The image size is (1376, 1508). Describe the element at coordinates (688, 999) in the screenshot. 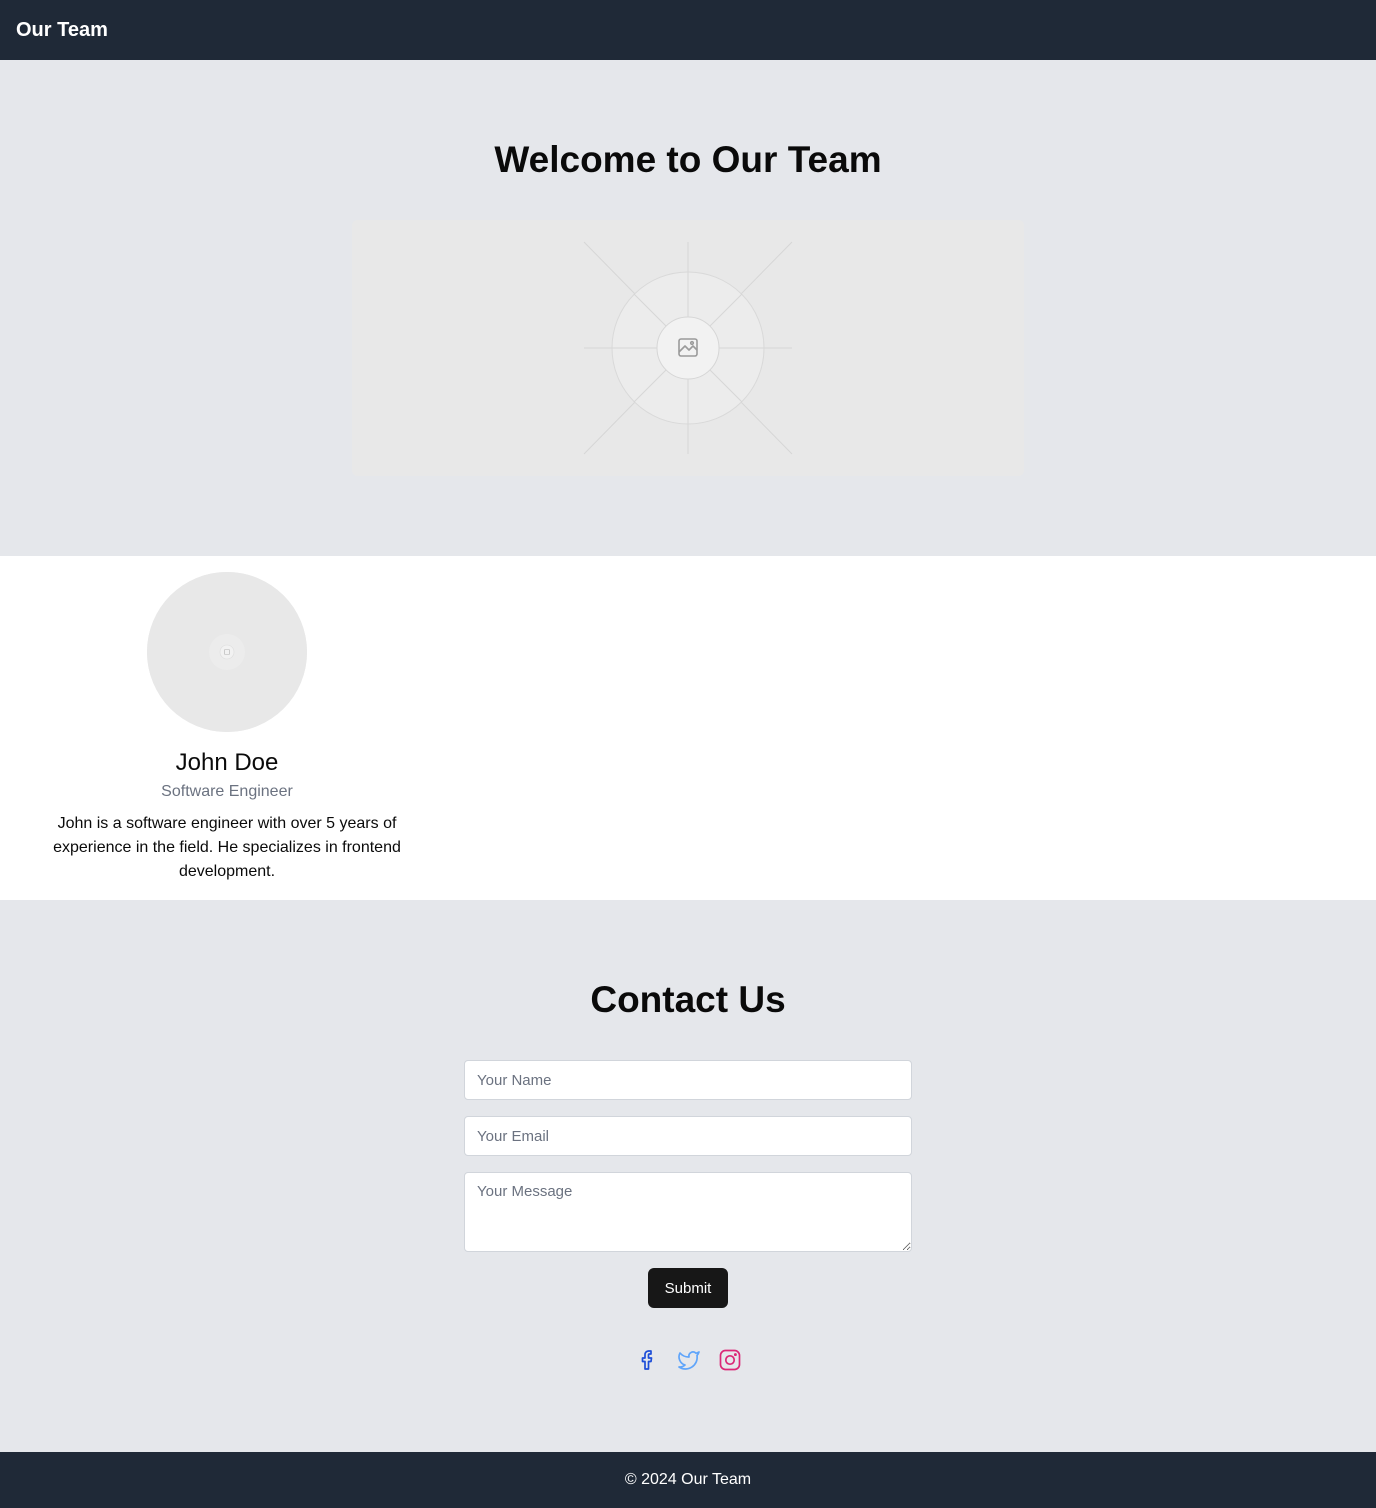

I see `contact-title: Contact Us` at that location.